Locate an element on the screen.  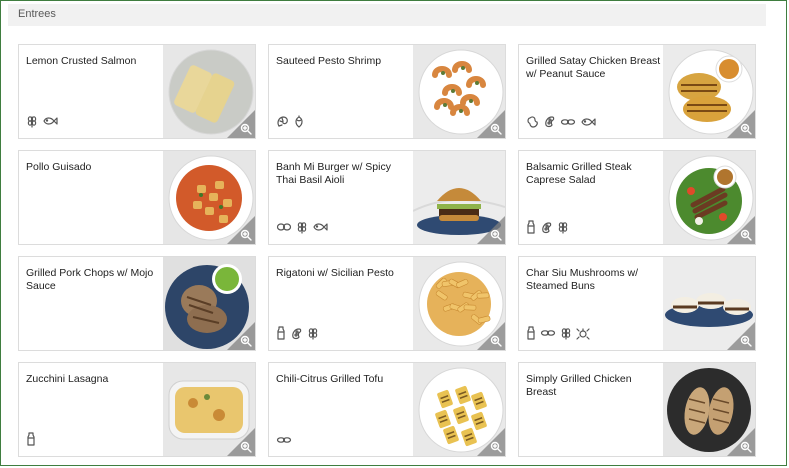
menu-item-name: Lemon Crusted Salmon is located at coordinates (81, 61).